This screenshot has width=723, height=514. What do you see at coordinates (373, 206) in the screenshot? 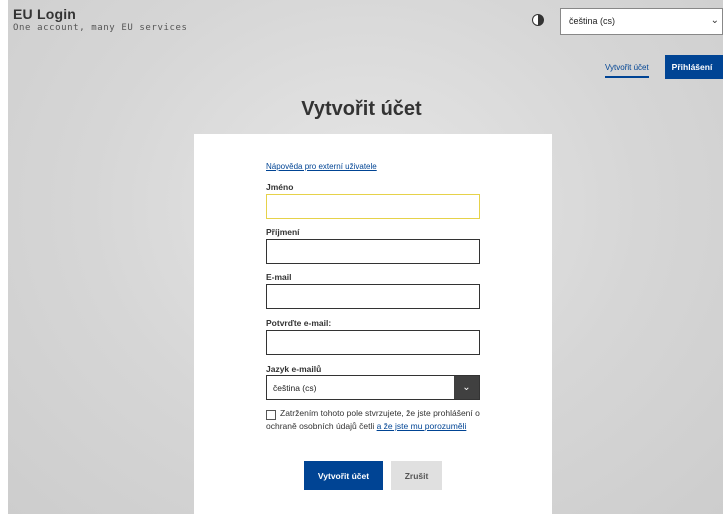
I see `first-name-input` at bounding box center [373, 206].